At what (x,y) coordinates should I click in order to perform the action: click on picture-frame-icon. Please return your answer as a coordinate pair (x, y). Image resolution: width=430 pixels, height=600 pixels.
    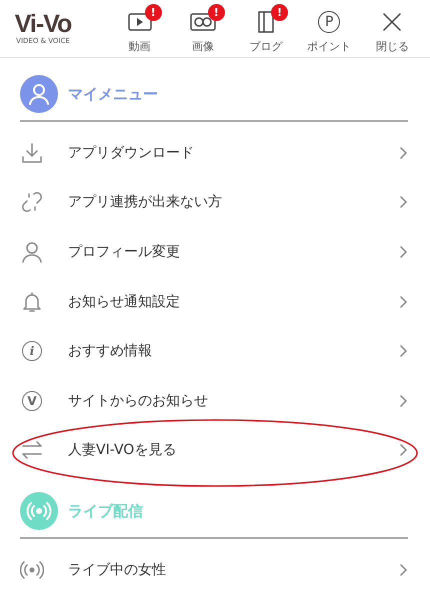
    Looking at the image, I should click on (203, 22).